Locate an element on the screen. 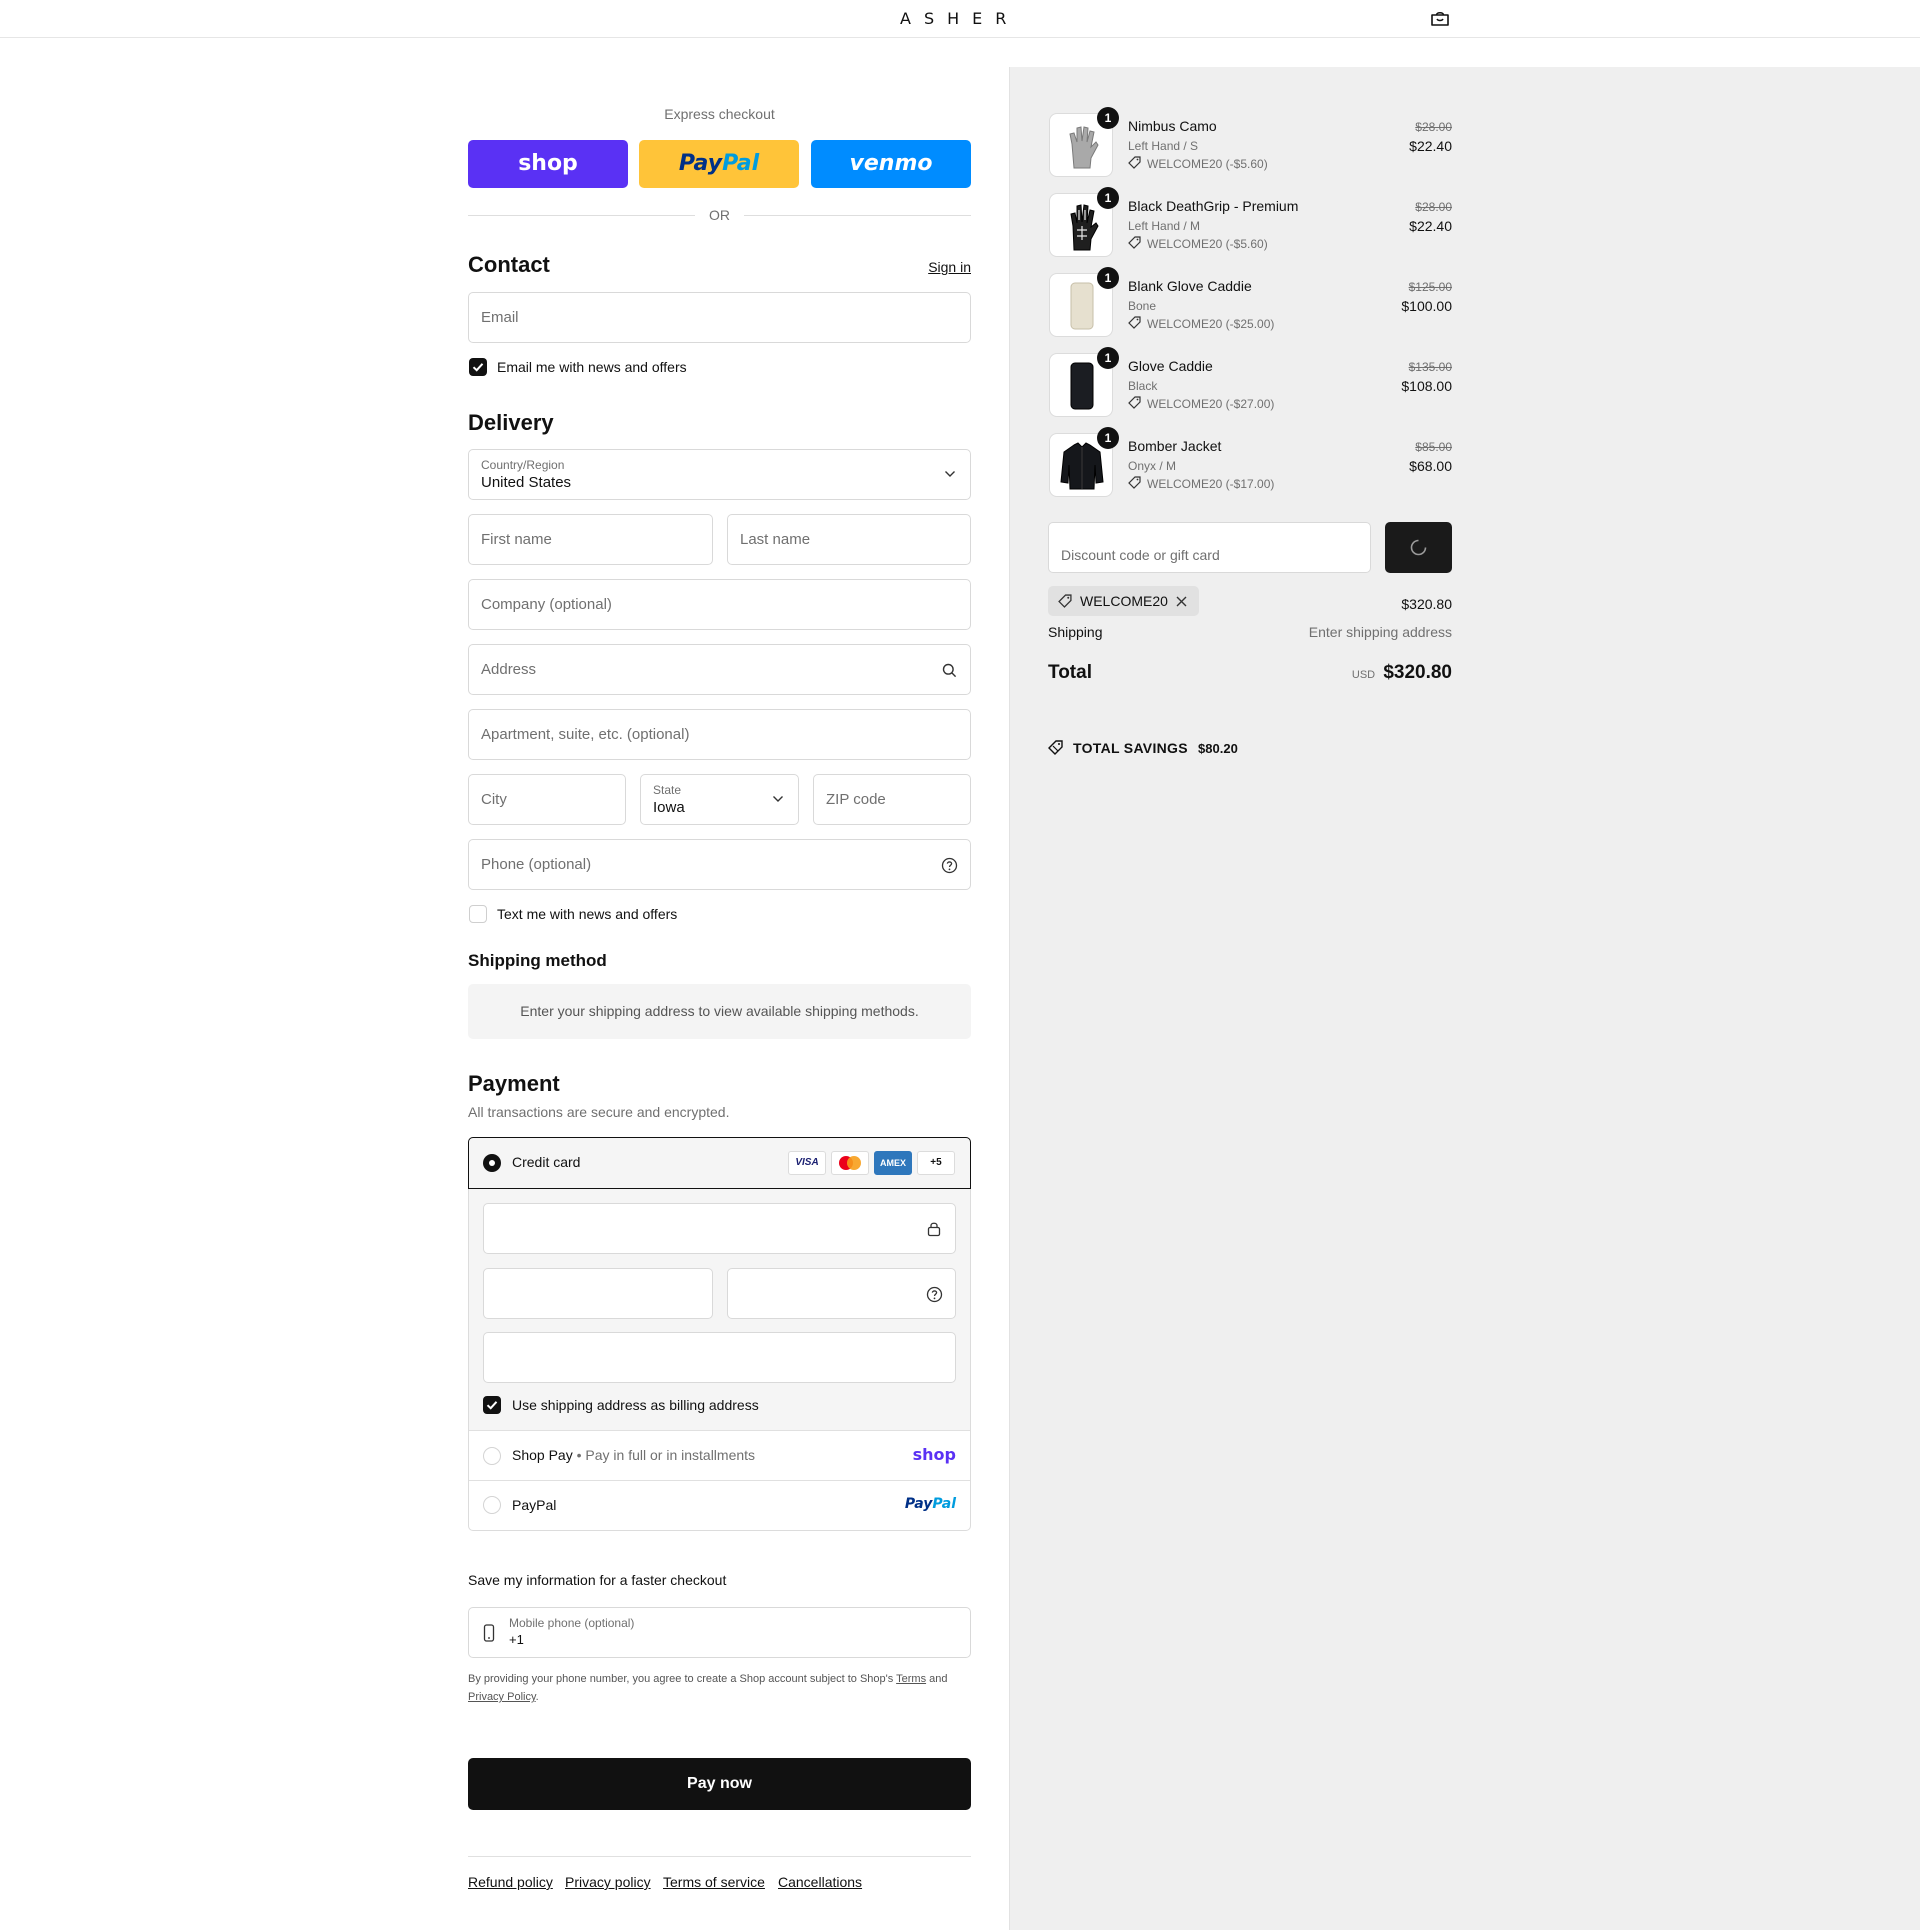 Image resolution: width=1920 pixels, height=1930 pixels. email-field: Email is located at coordinates (719, 317).